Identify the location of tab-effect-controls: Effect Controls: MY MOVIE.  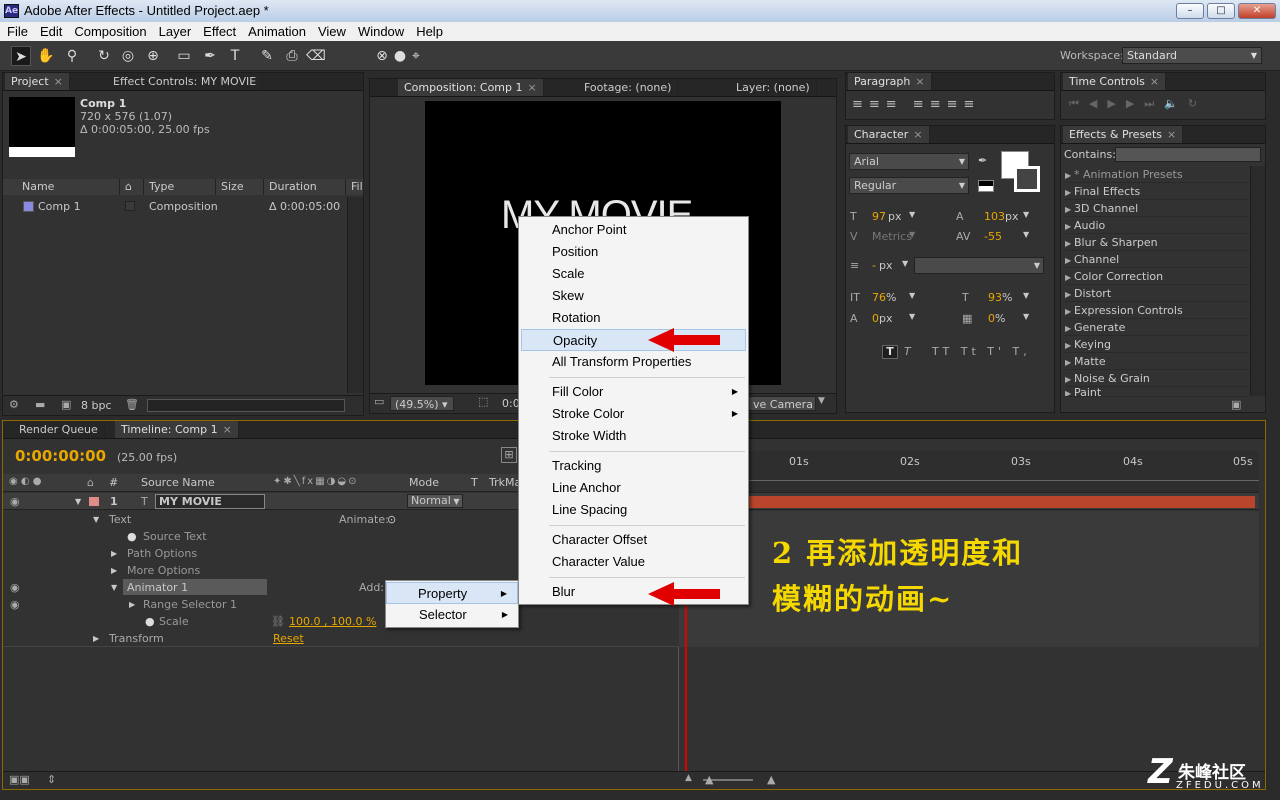
(185, 81).